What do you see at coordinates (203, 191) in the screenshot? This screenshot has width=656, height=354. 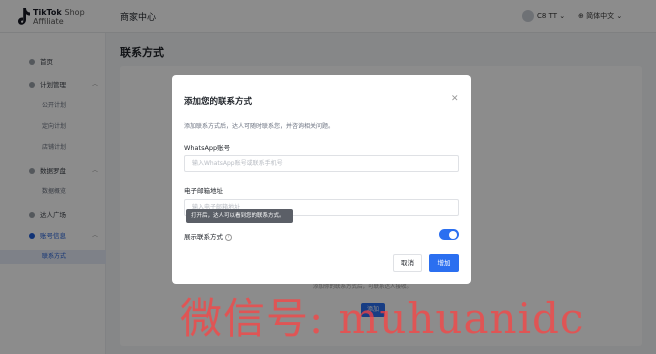 I see `email-label: 电子邮箱地址` at bounding box center [203, 191].